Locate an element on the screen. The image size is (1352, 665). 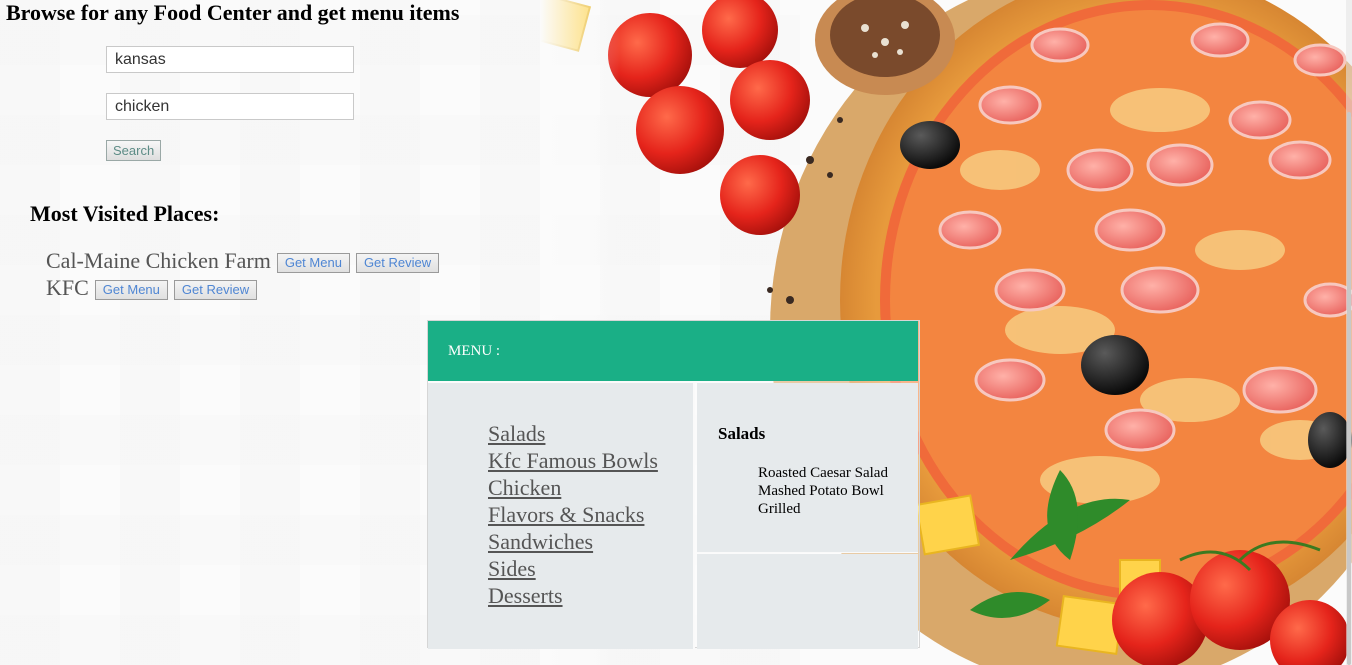
visited-place-row: KFC Get Menu Get Review is located at coordinates (154, 288).